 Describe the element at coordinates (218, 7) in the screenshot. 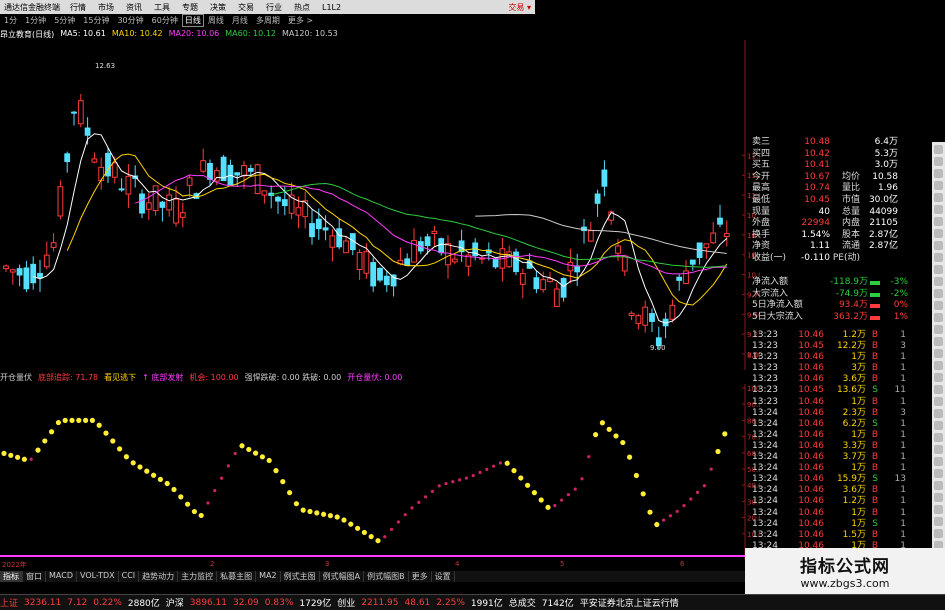

I see `menu-item-6: 决策` at that location.